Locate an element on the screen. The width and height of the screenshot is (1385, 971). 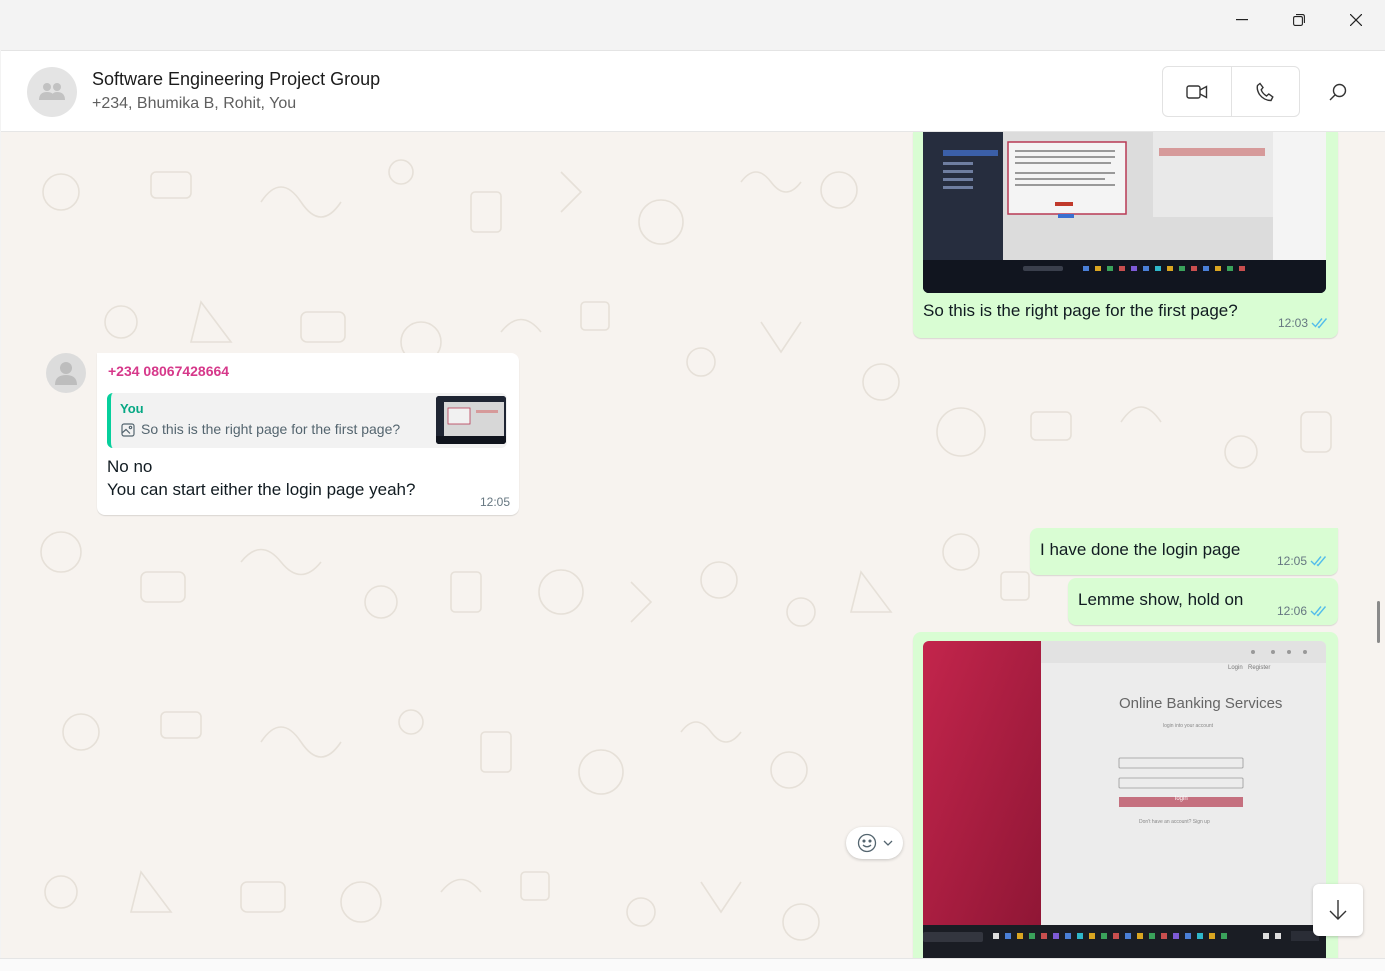
voice-call-icon is located at coordinates (1265, 91).